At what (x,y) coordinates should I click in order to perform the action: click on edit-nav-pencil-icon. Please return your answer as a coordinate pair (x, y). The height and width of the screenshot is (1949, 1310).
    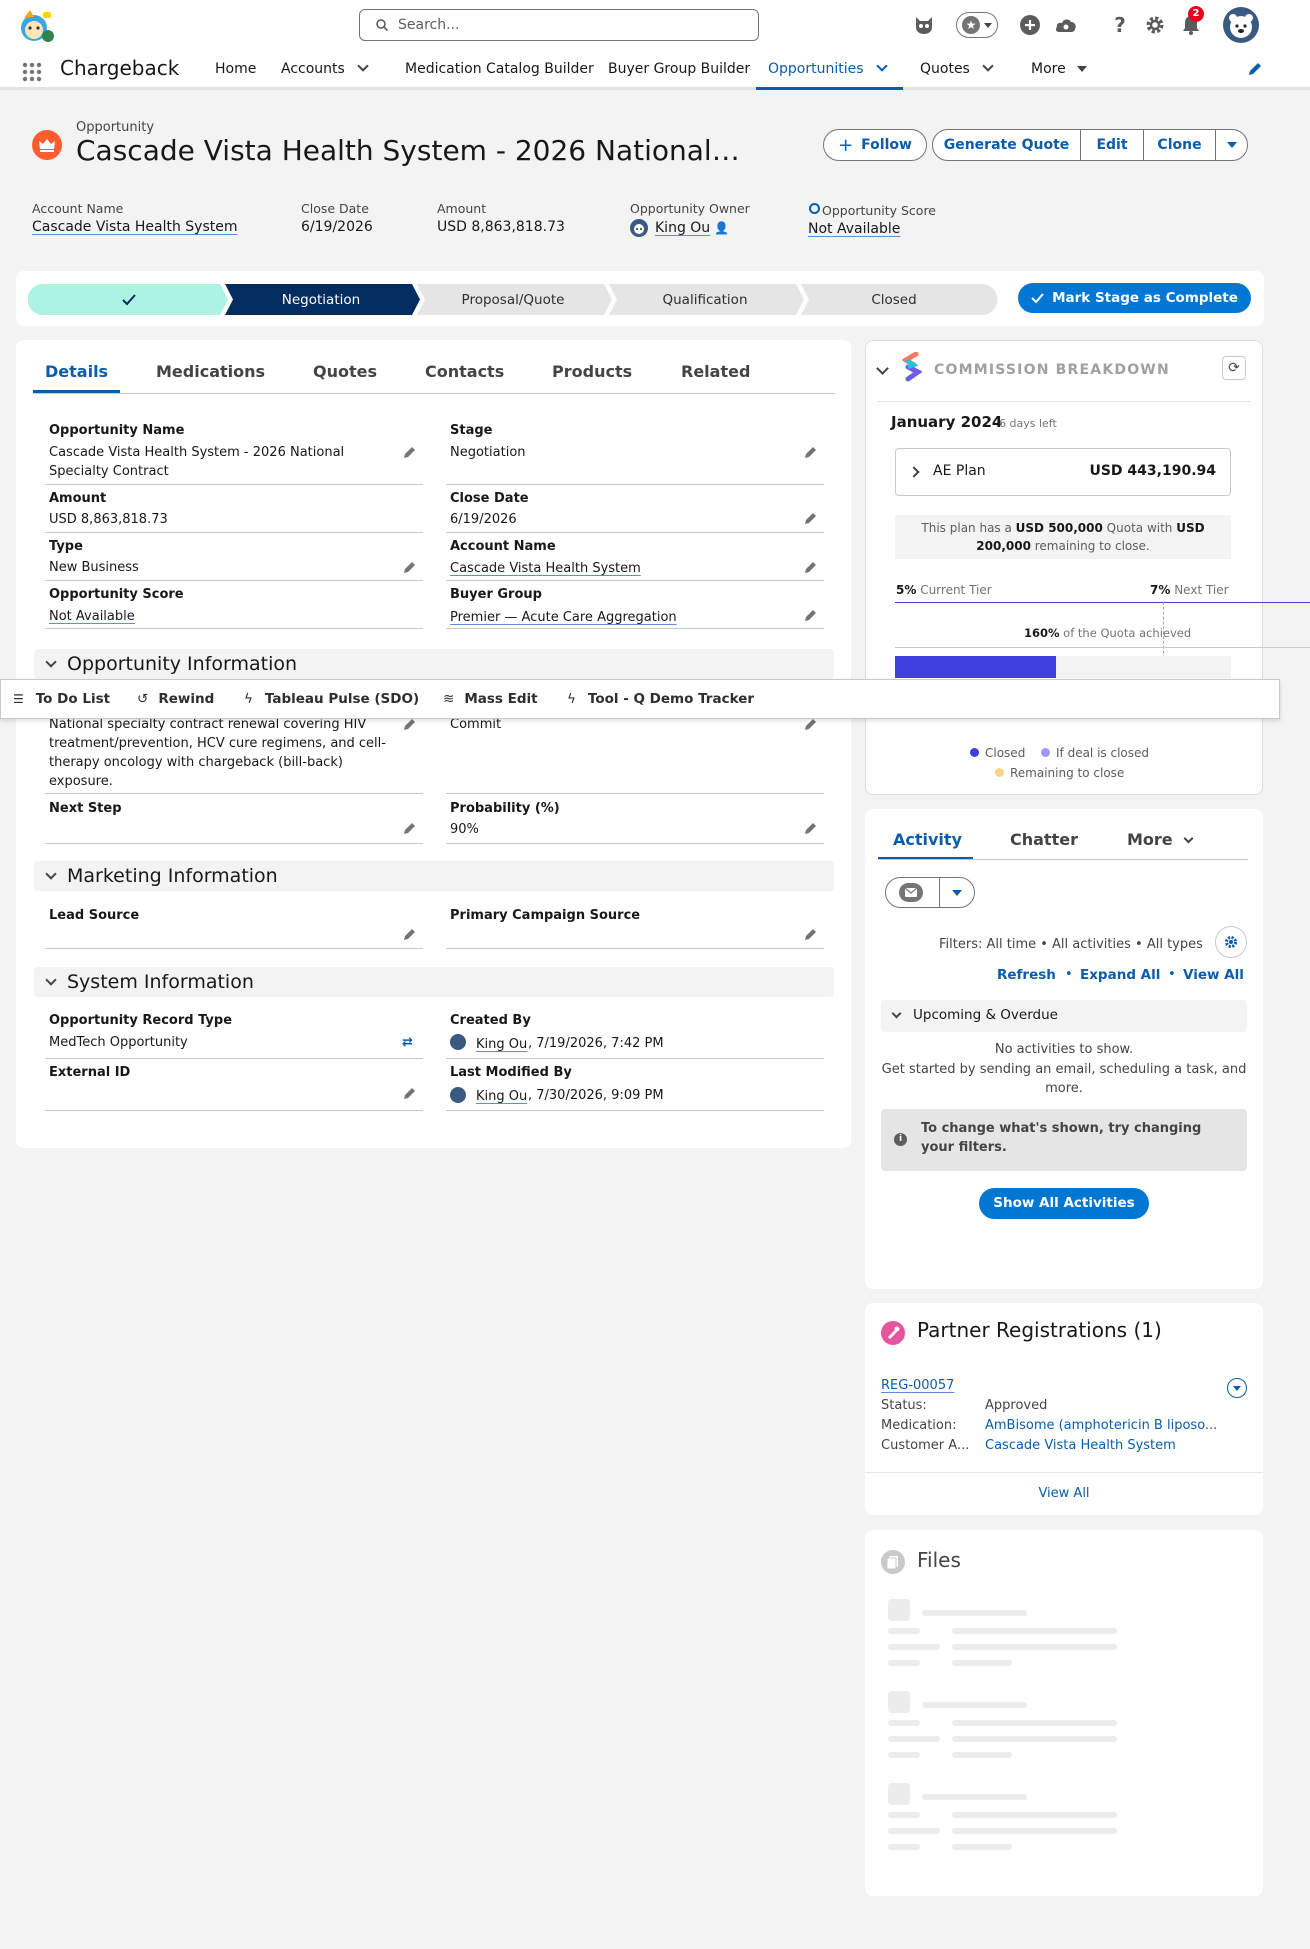
    Looking at the image, I should click on (1255, 71).